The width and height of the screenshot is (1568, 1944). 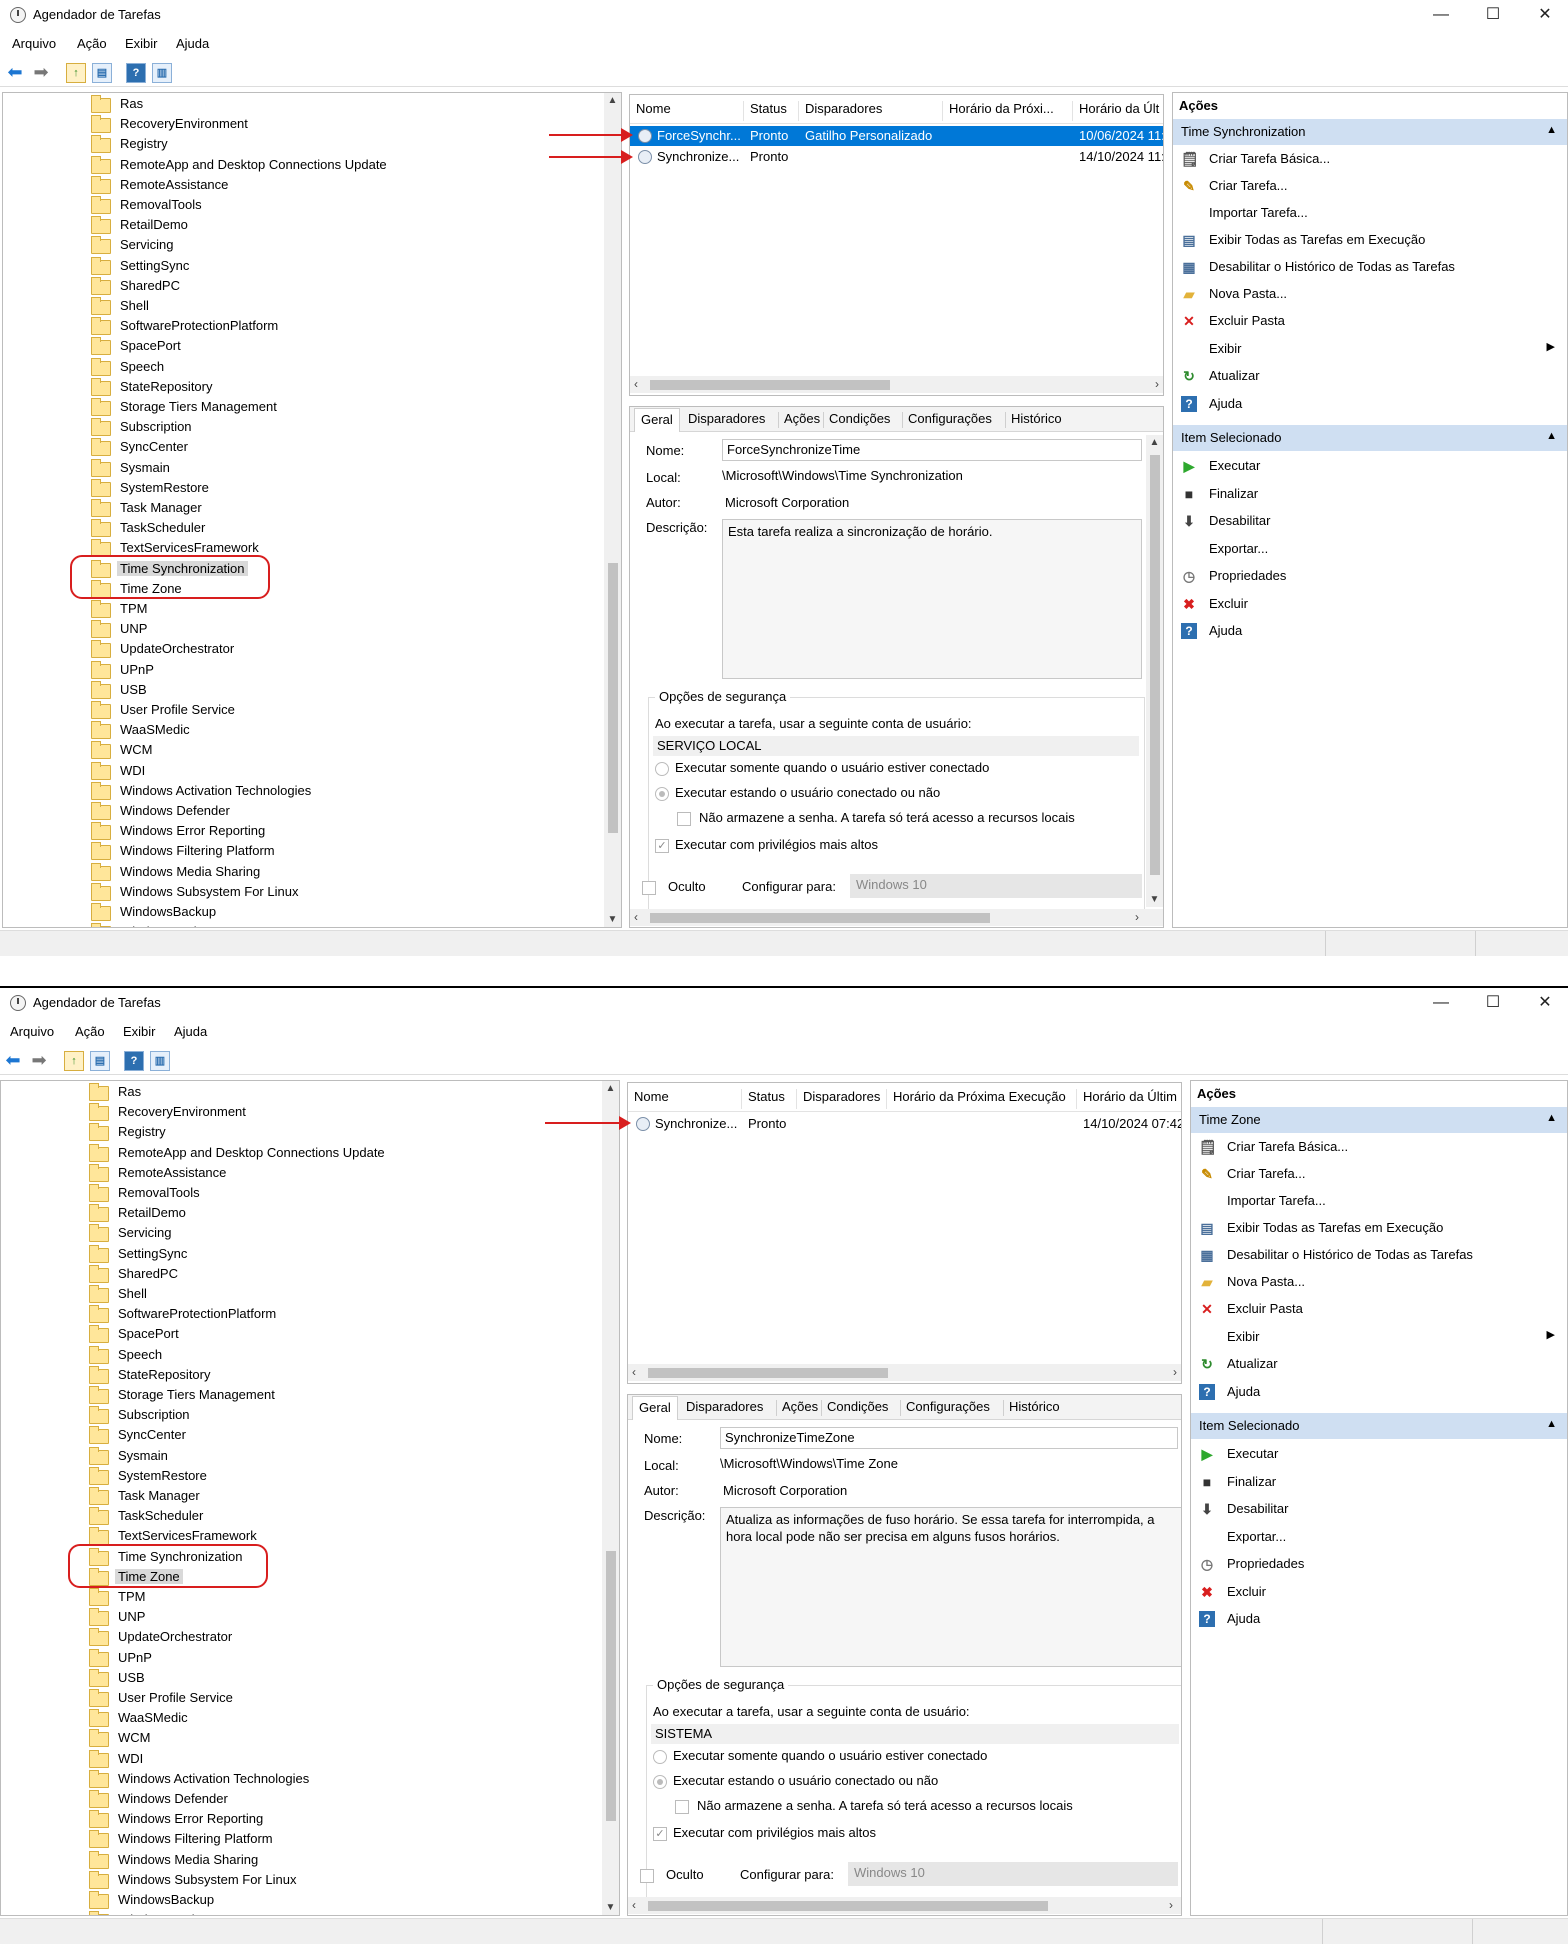 What do you see at coordinates (32, 1031) in the screenshot?
I see `menu-arquivo: Arquivo` at bounding box center [32, 1031].